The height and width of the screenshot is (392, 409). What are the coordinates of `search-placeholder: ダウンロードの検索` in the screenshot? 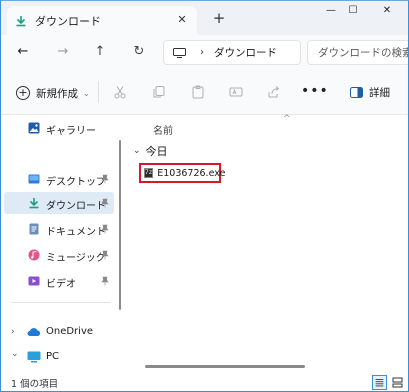 It's located at (363, 53).